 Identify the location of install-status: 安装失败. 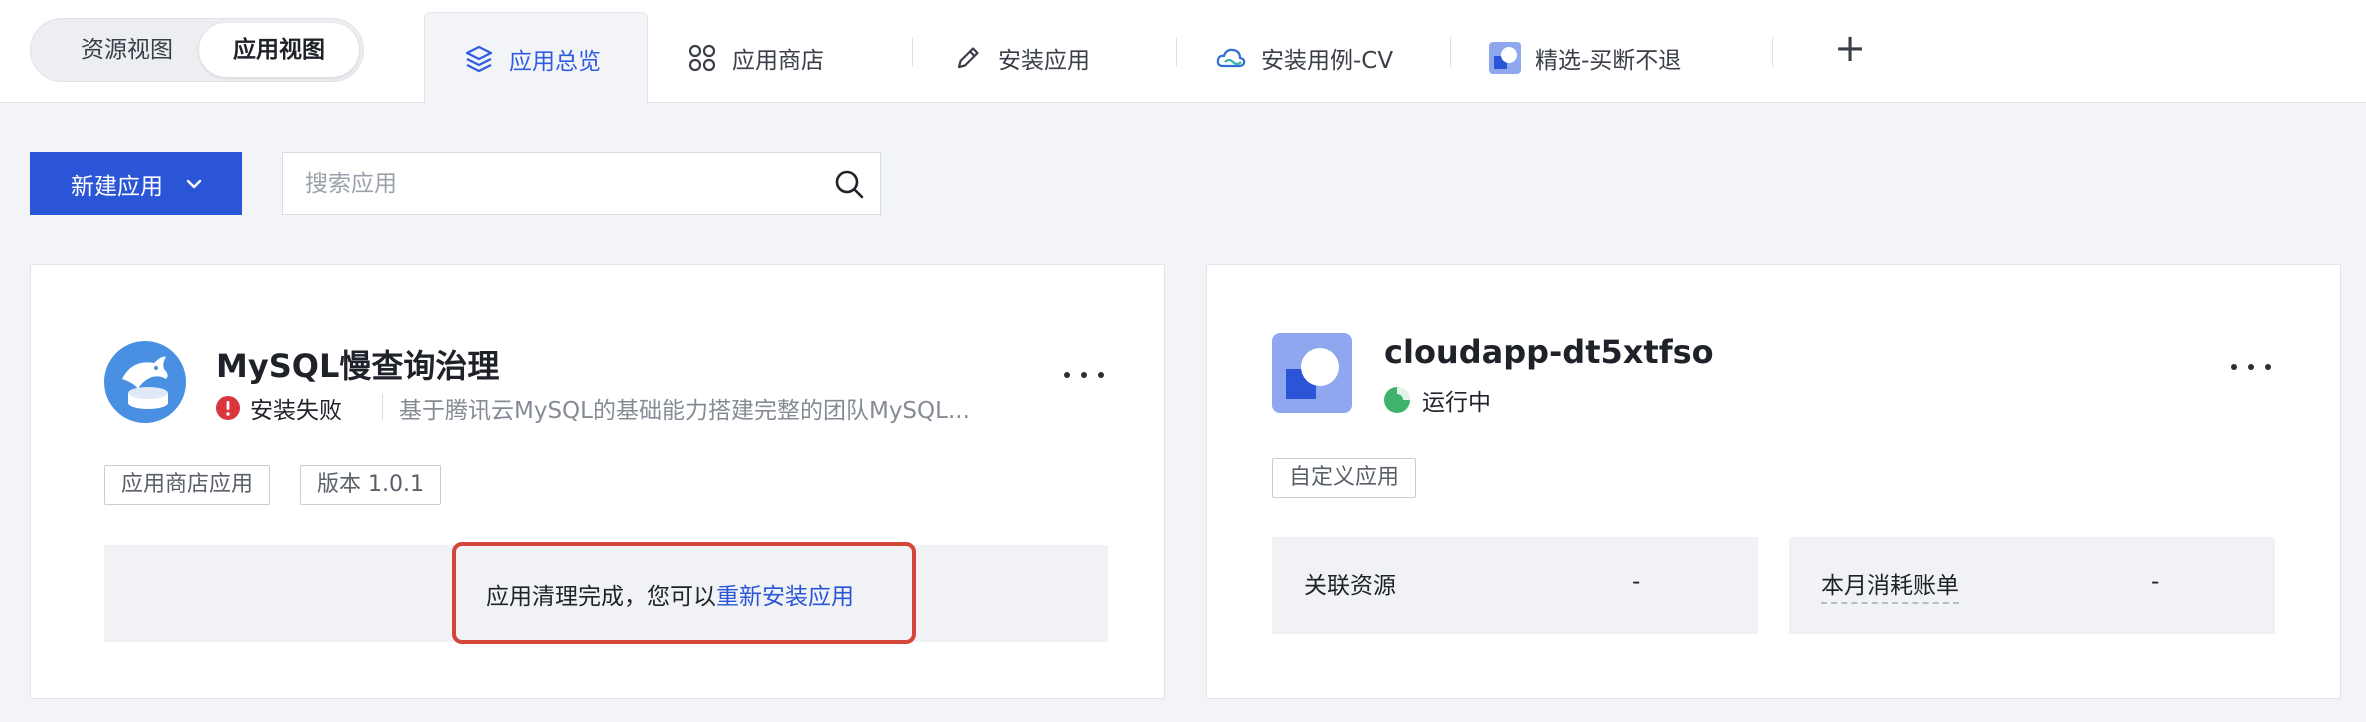
(279, 408).